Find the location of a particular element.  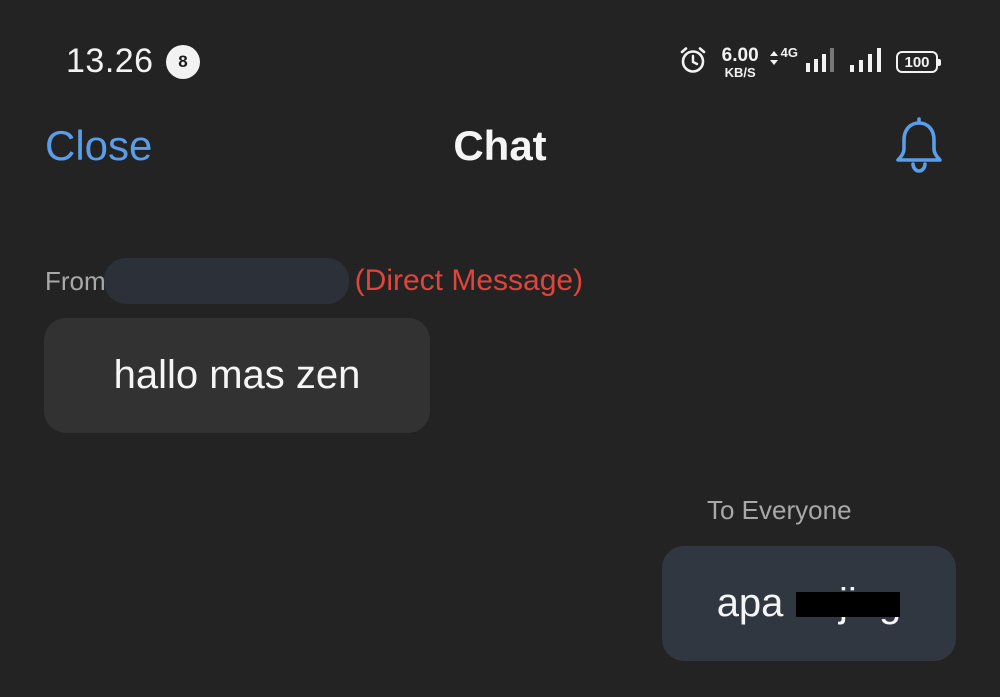

signal-sim2-icon is located at coordinates (867, 62).